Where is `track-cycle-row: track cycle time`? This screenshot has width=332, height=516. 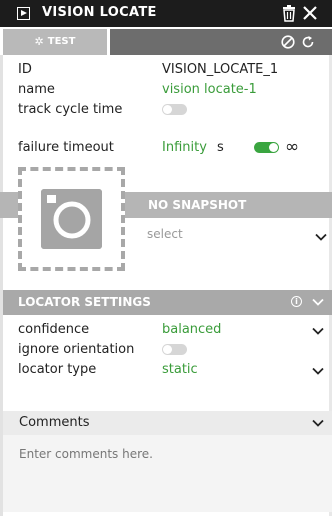
track-cycle-row: track cycle time is located at coordinates (166, 111).